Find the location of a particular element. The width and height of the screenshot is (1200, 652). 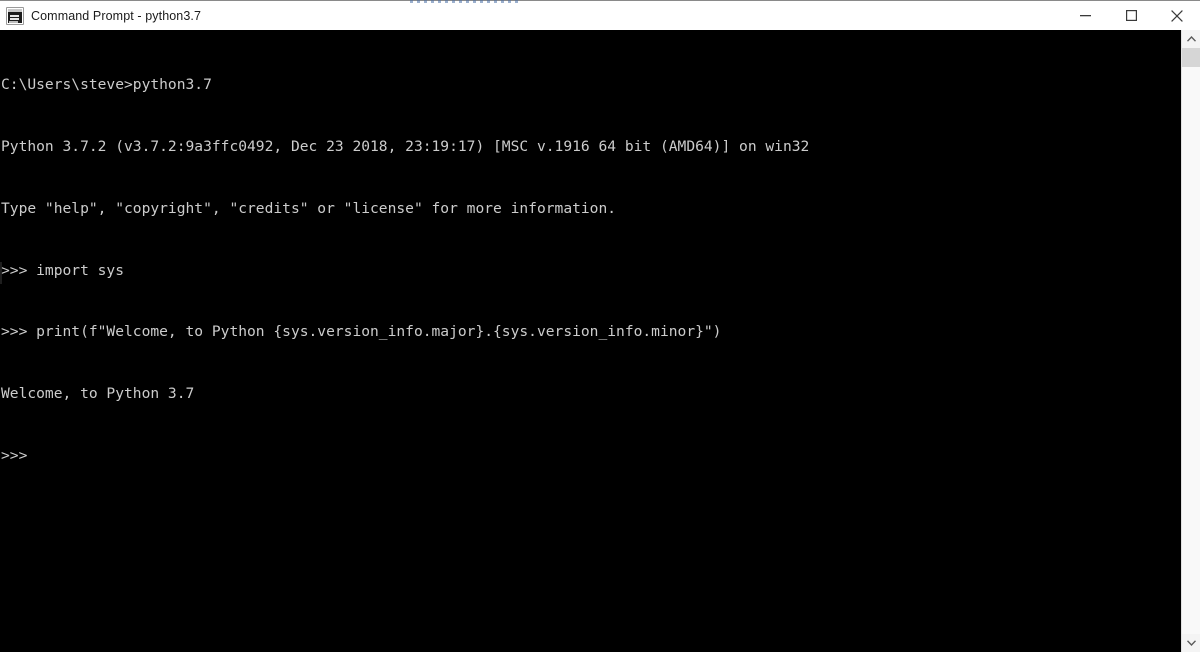

scroll-down-icon is located at coordinates (1191, 643).